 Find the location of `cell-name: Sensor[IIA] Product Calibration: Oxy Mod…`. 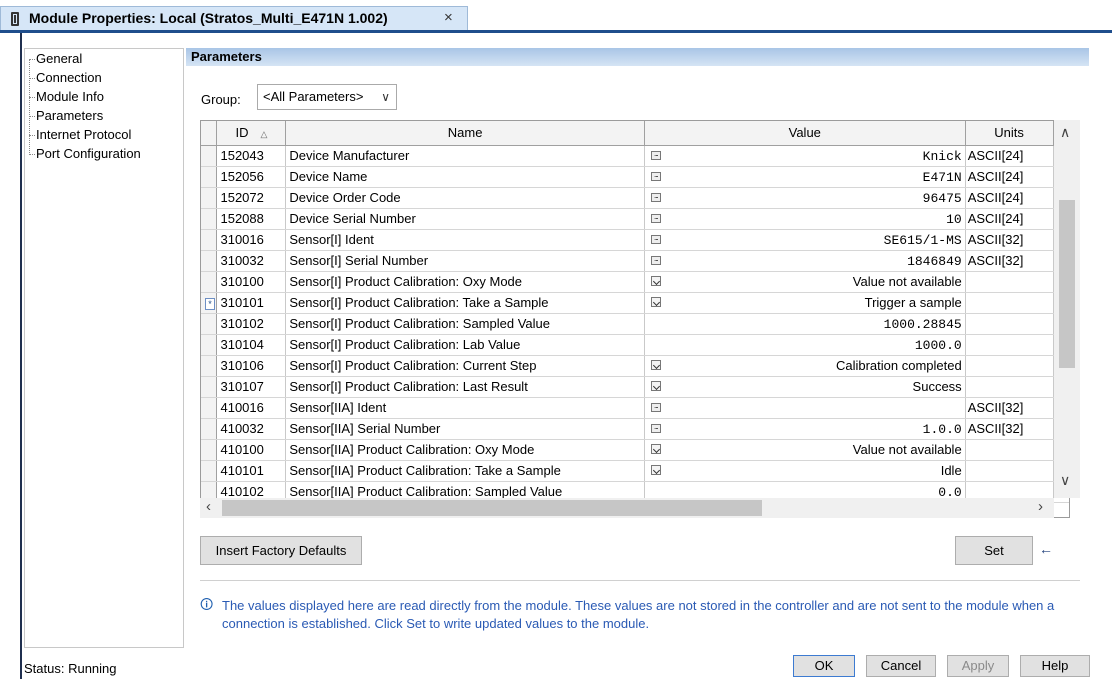

cell-name: Sensor[IIA] Product Calibration: Oxy Mod… is located at coordinates (465, 450).